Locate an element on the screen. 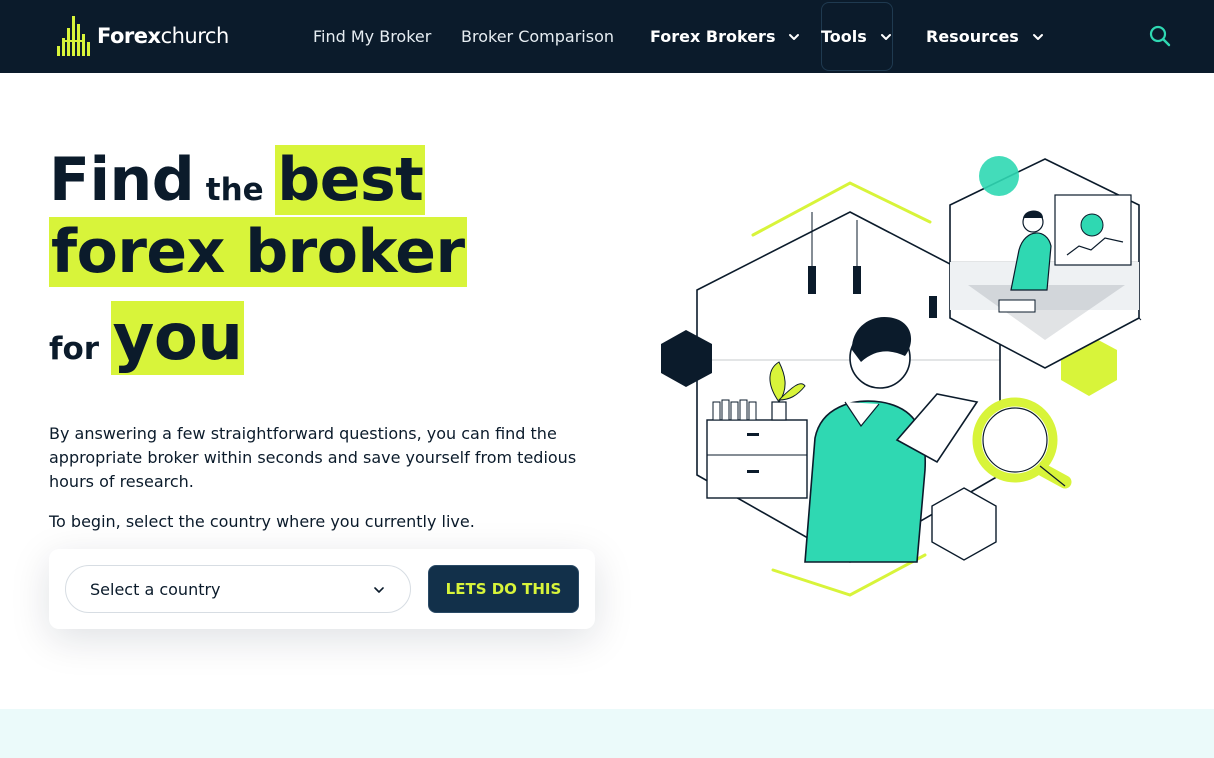  nav-tools: Tools is located at coordinates (857, 36).